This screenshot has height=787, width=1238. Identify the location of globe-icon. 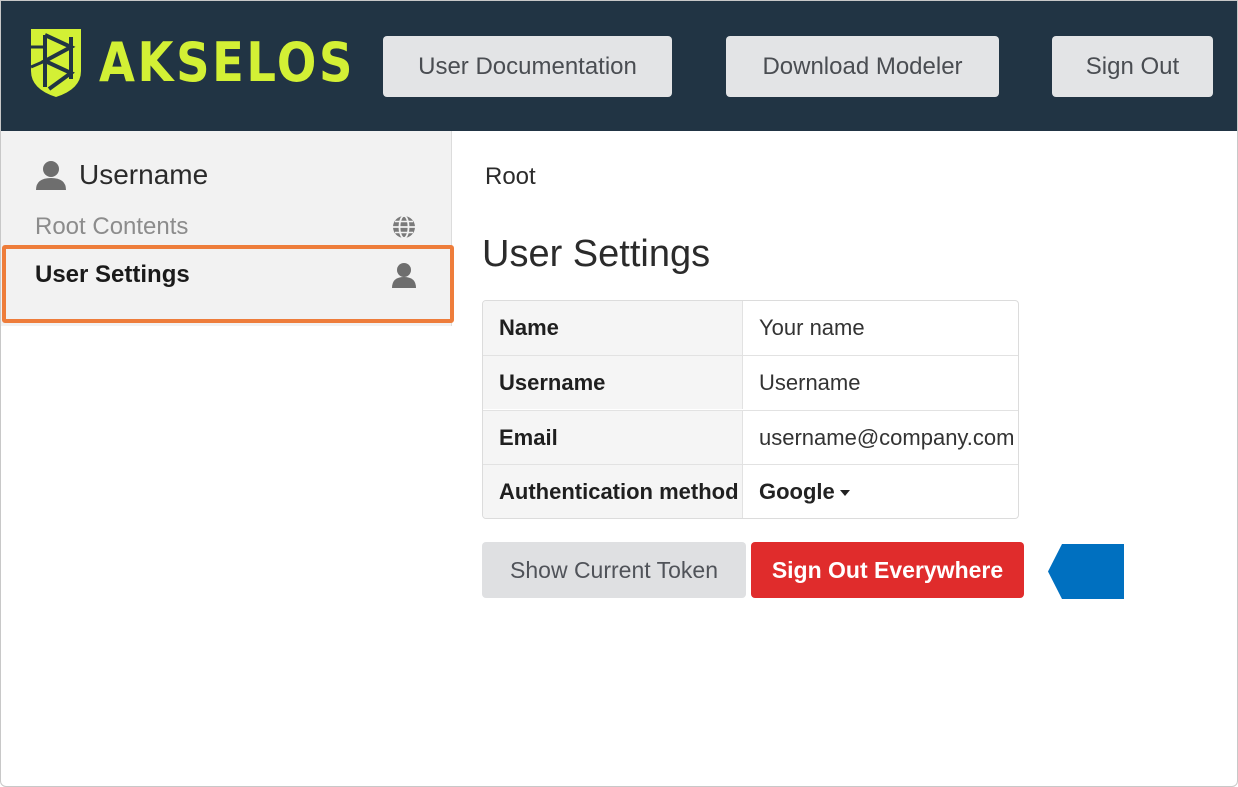
(404, 227).